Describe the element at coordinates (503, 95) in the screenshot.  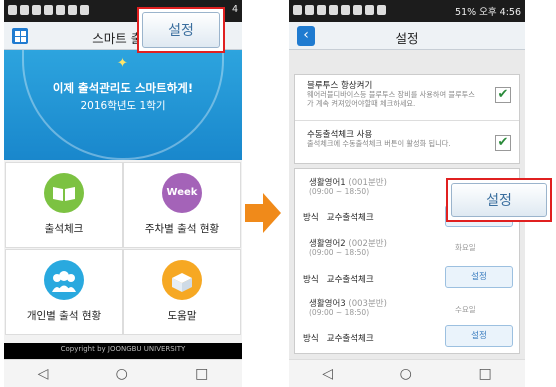
I see `bluetooth-checkbox: ✔` at that location.